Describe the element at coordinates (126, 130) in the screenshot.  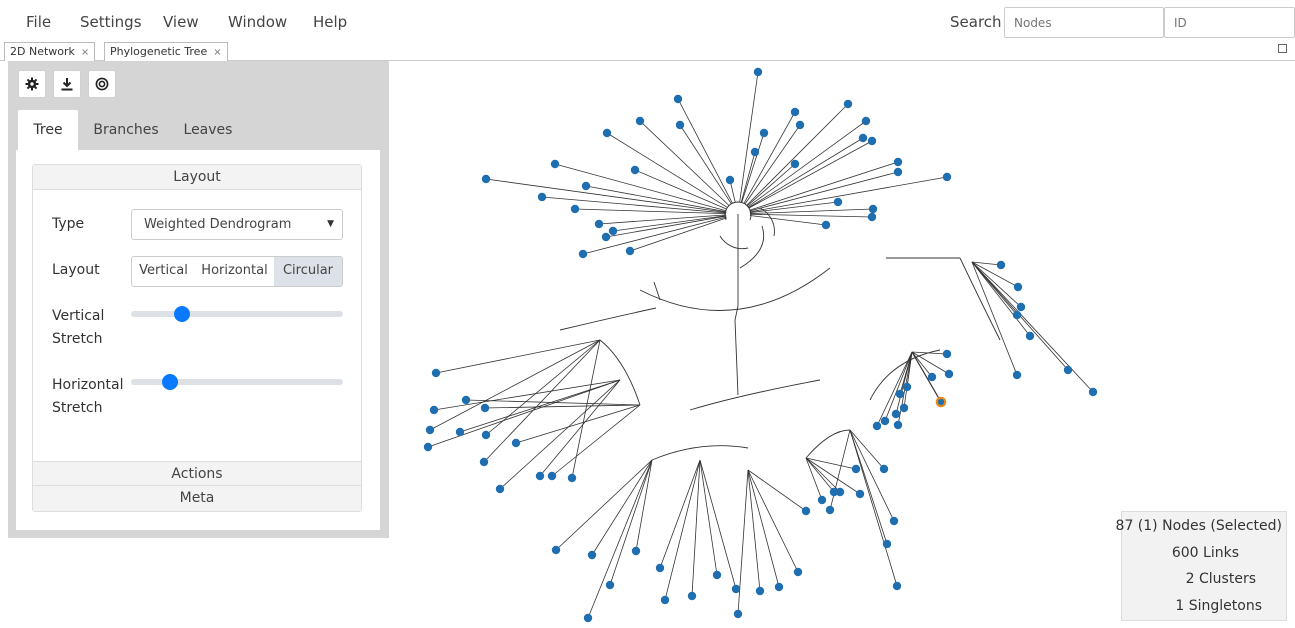
I see `tab-branches: Branches` at that location.